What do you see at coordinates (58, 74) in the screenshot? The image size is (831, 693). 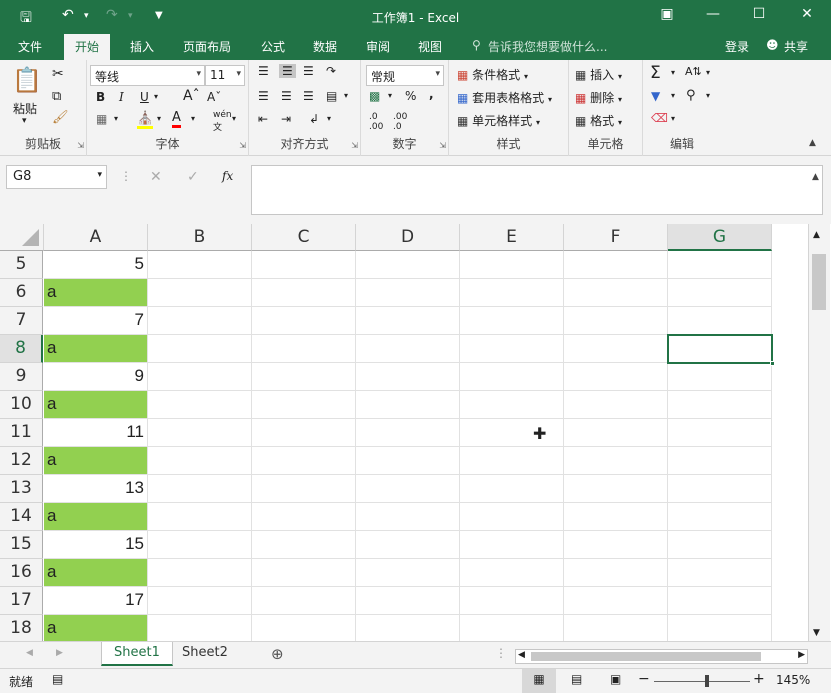 I see `cut-icon: ✂` at bounding box center [58, 74].